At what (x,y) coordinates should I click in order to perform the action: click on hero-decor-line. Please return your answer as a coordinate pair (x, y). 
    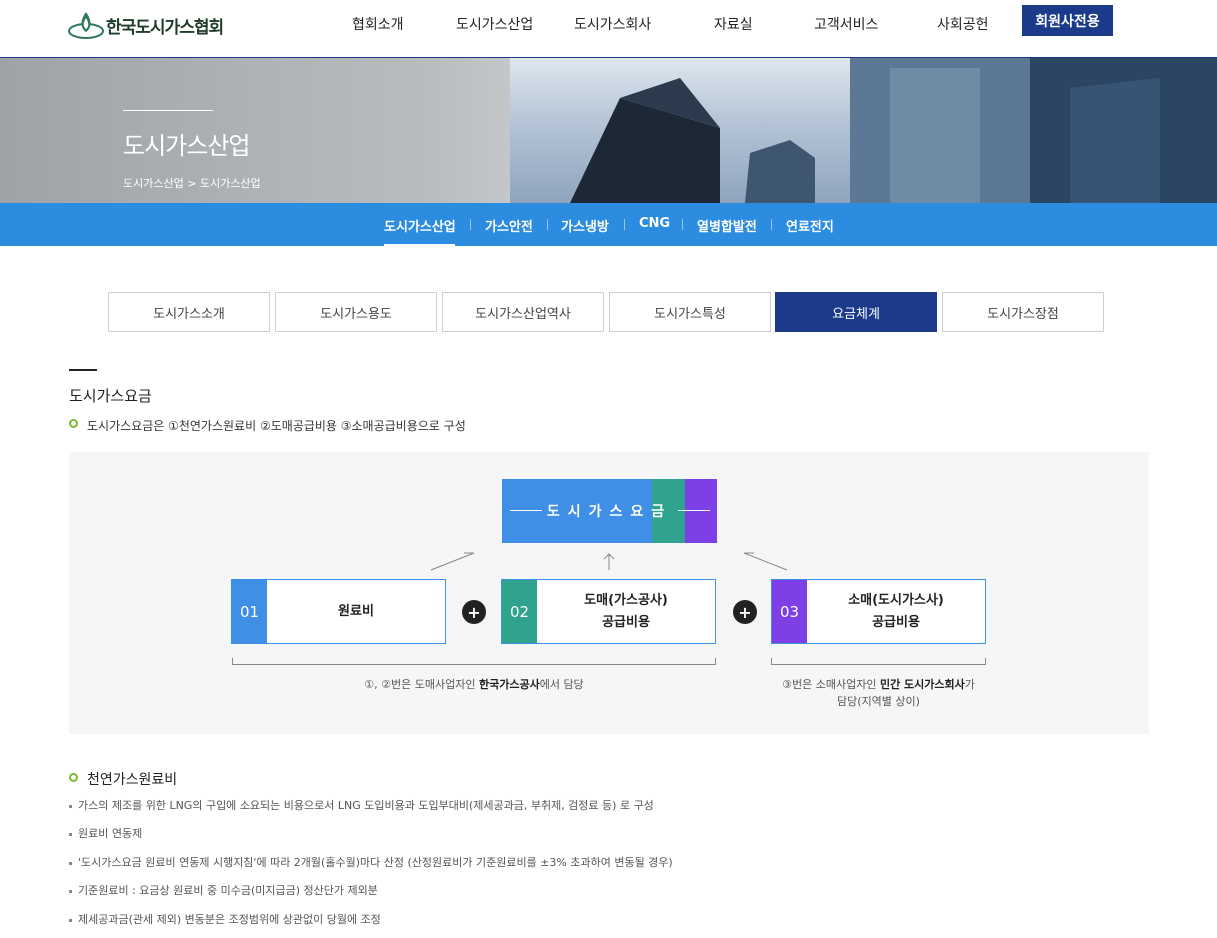
    Looking at the image, I should click on (168, 110).